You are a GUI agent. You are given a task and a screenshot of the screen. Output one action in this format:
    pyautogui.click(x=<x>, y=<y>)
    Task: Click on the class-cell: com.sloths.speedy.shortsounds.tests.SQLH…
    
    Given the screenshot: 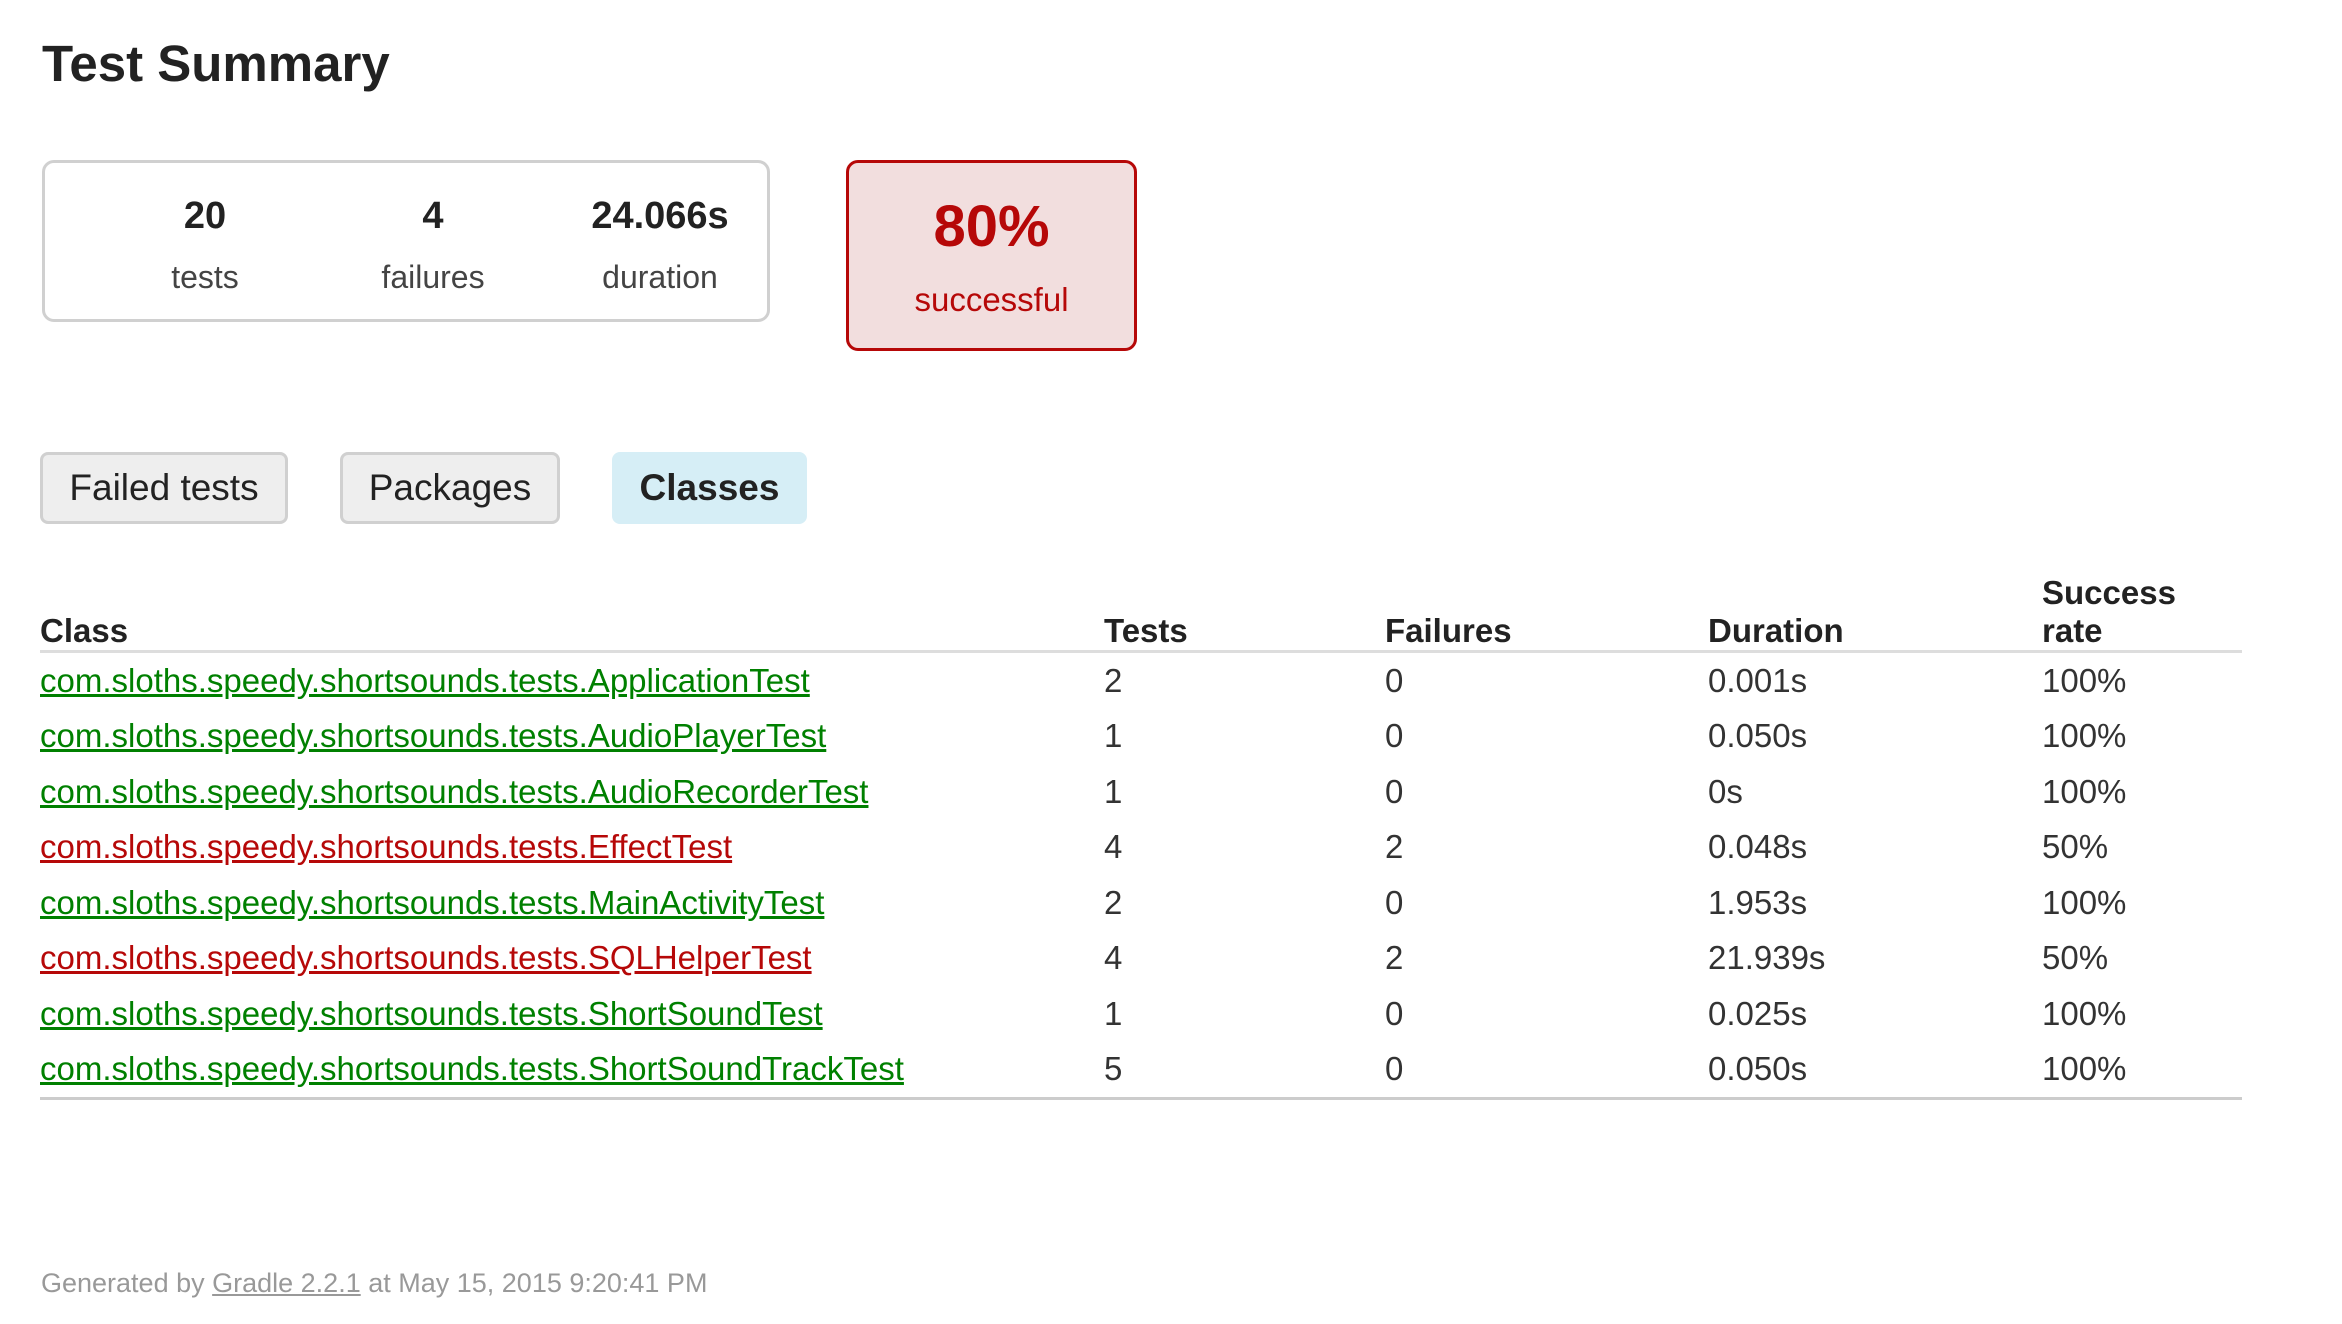 What is the action you would take?
    pyautogui.click(x=572, y=959)
    